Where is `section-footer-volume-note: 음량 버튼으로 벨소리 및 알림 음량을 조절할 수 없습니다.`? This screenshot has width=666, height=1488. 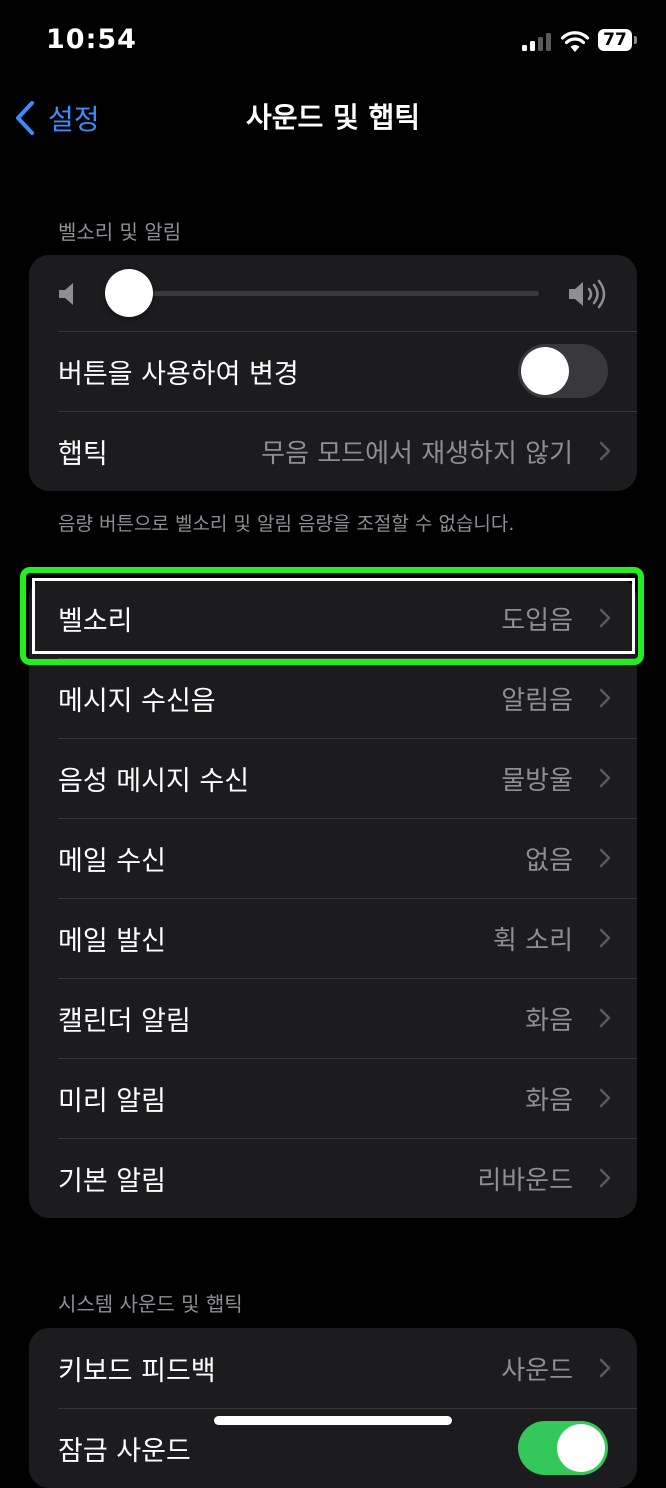 section-footer-volume-note: 음량 버튼으로 벨소리 및 알림 음량을 조절할 수 없습니다. is located at coordinates (286, 524).